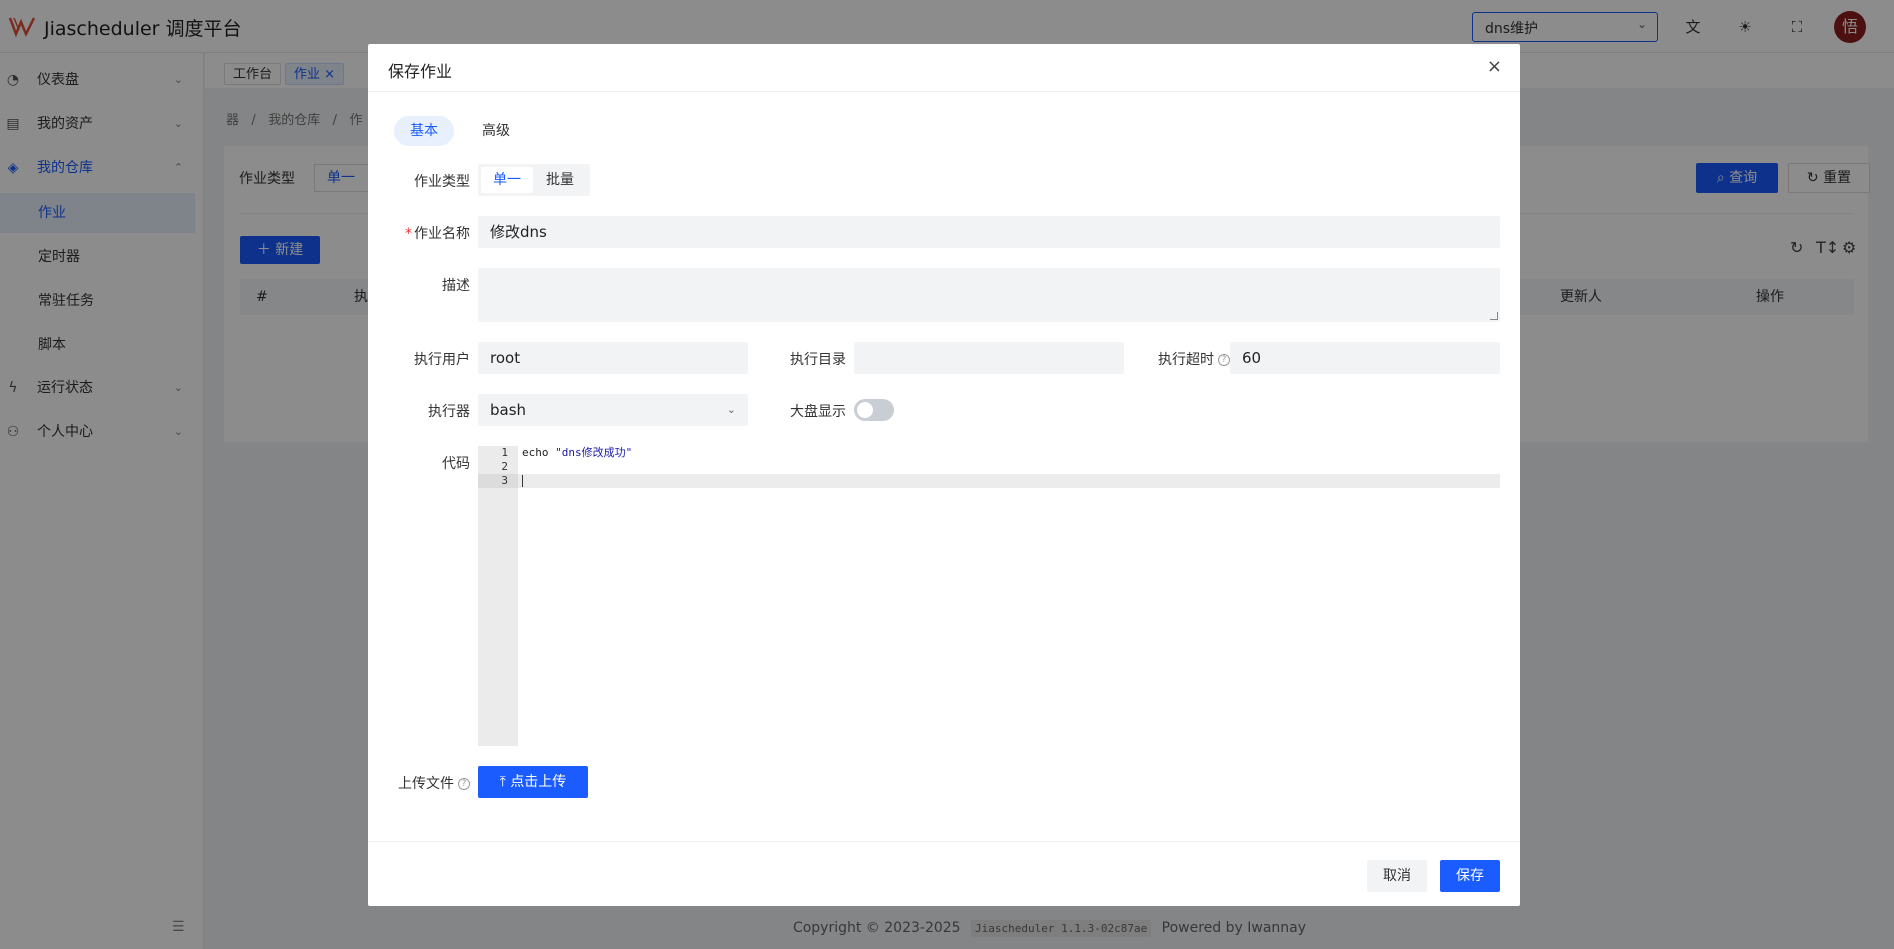  What do you see at coordinates (426, 784) in the screenshot?
I see `upload-file-label-text: 上传文件` at bounding box center [426, 784].